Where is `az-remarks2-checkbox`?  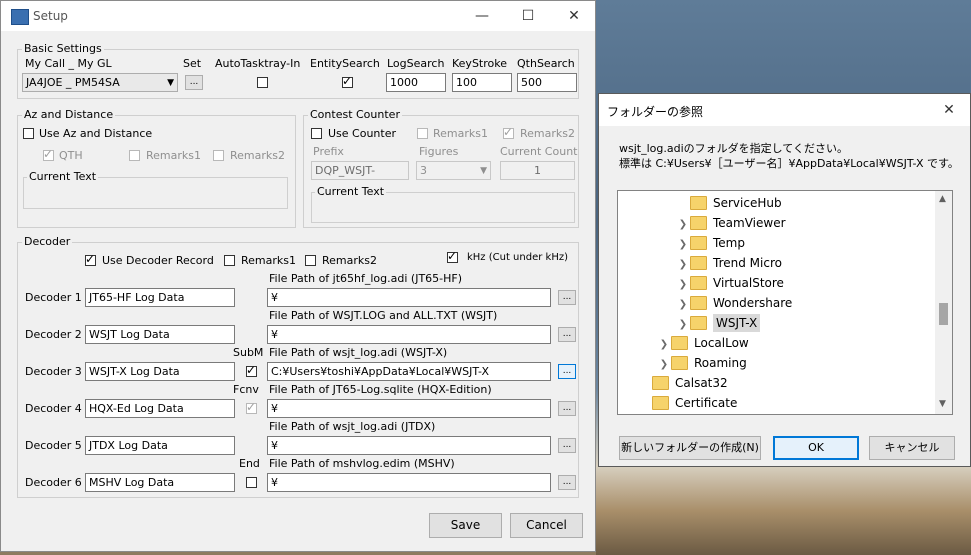
az-remarks2-checkbox is located at coordinates (218, 155).